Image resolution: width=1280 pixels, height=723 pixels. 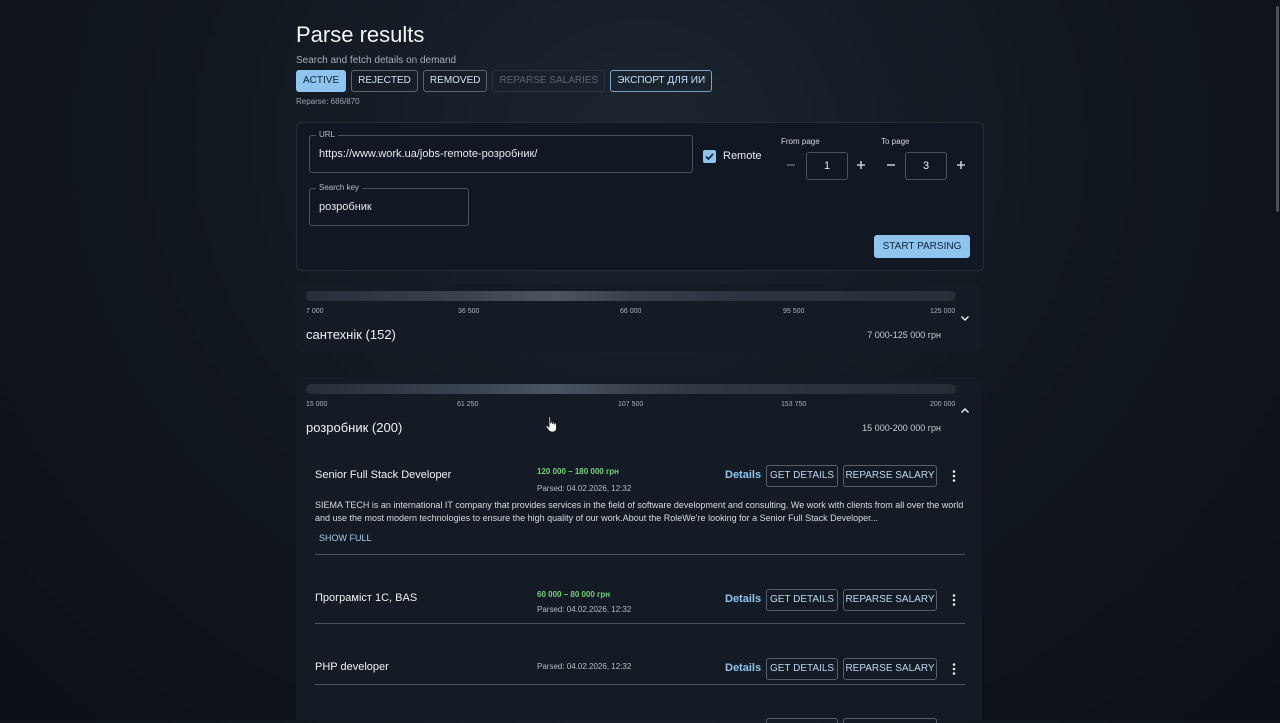 I want to click on page-title: Parse results, so click(x=360, y=34).